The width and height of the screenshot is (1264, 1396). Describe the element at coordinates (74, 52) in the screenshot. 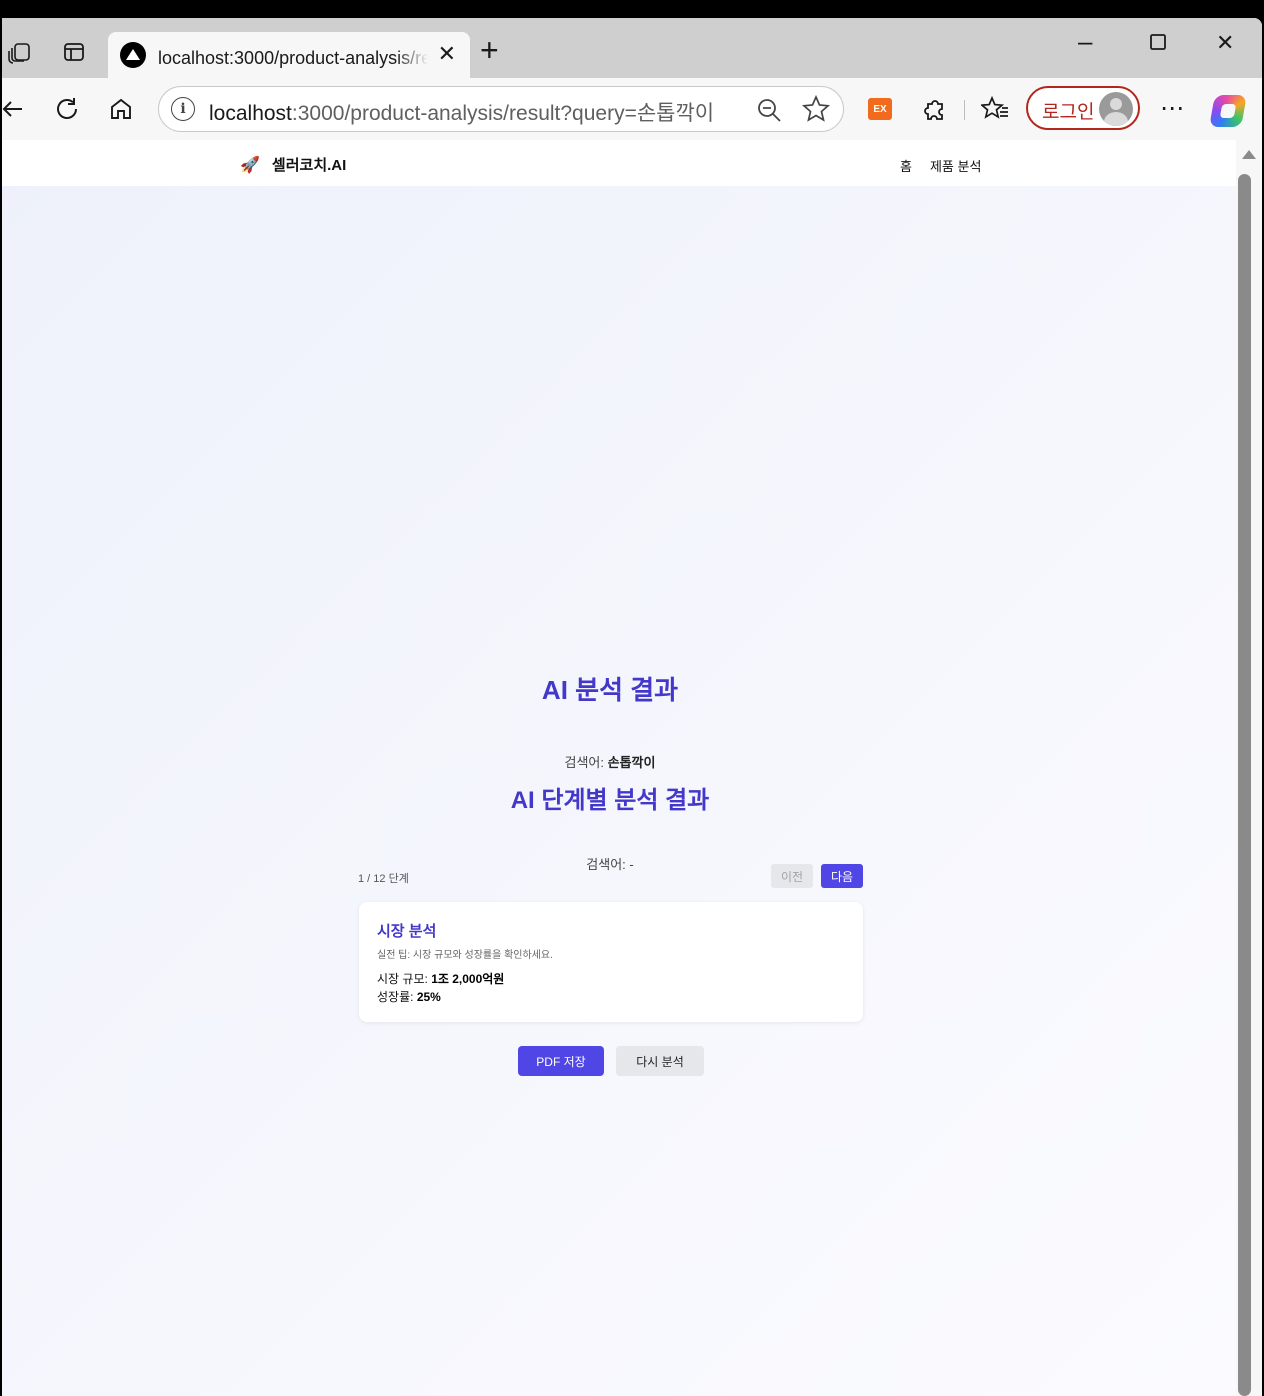

I see `tab-actions-icon` at that location.